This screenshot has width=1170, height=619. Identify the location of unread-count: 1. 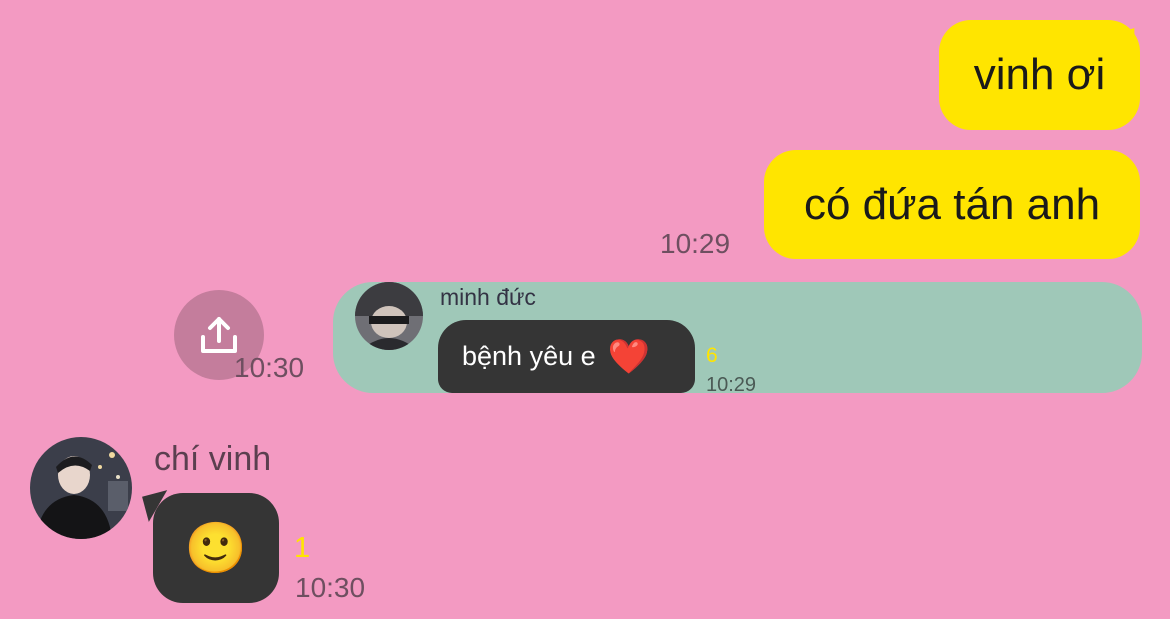
(302, 548).